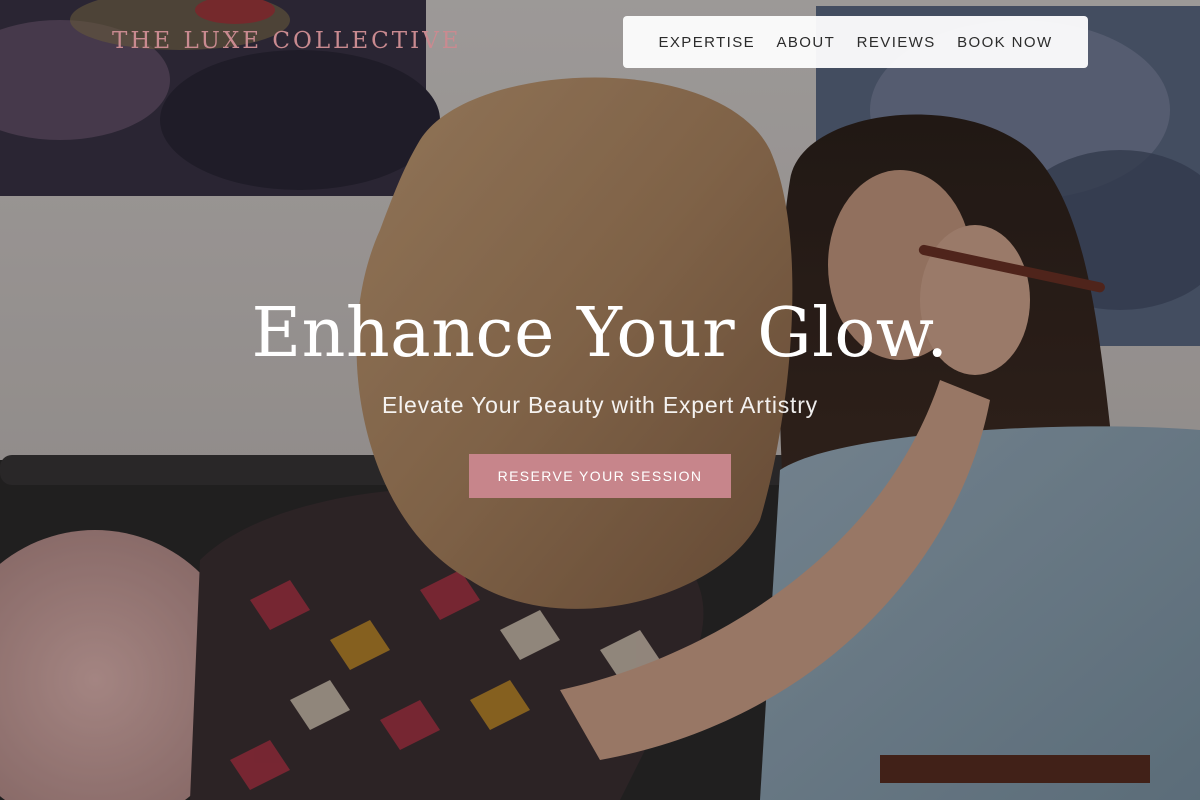 The width and height of the screenshot is (1200, 800). I want to click on hero-headline: Enhance Your Glow., so click(600, 333).